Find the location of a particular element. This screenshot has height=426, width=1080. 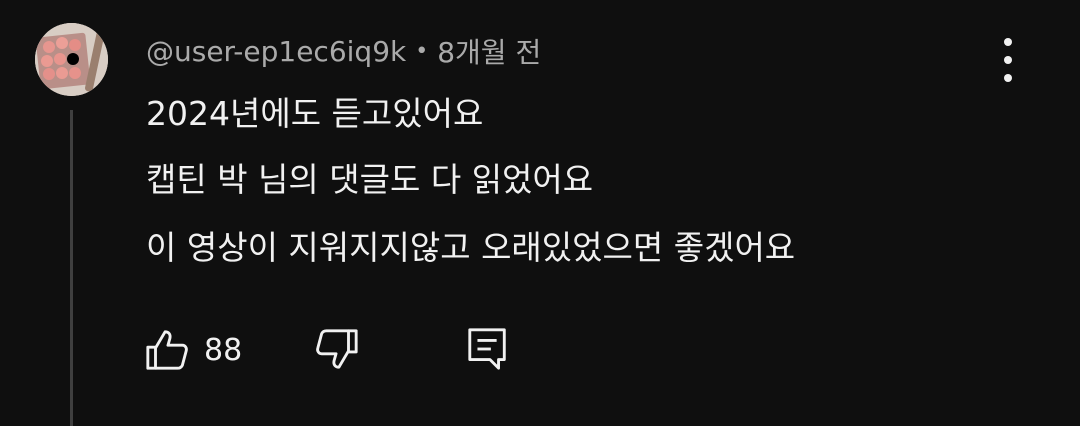

dislike-button is located at coordinates (337, 349).